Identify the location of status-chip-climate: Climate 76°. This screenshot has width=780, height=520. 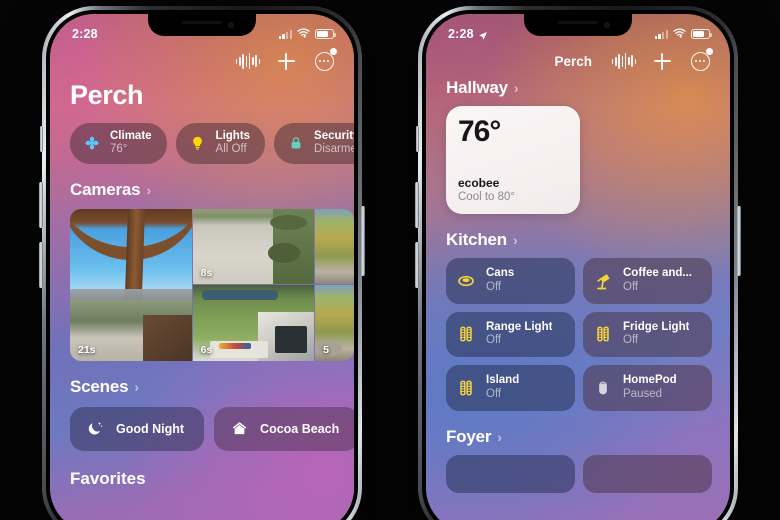
(118, 143).